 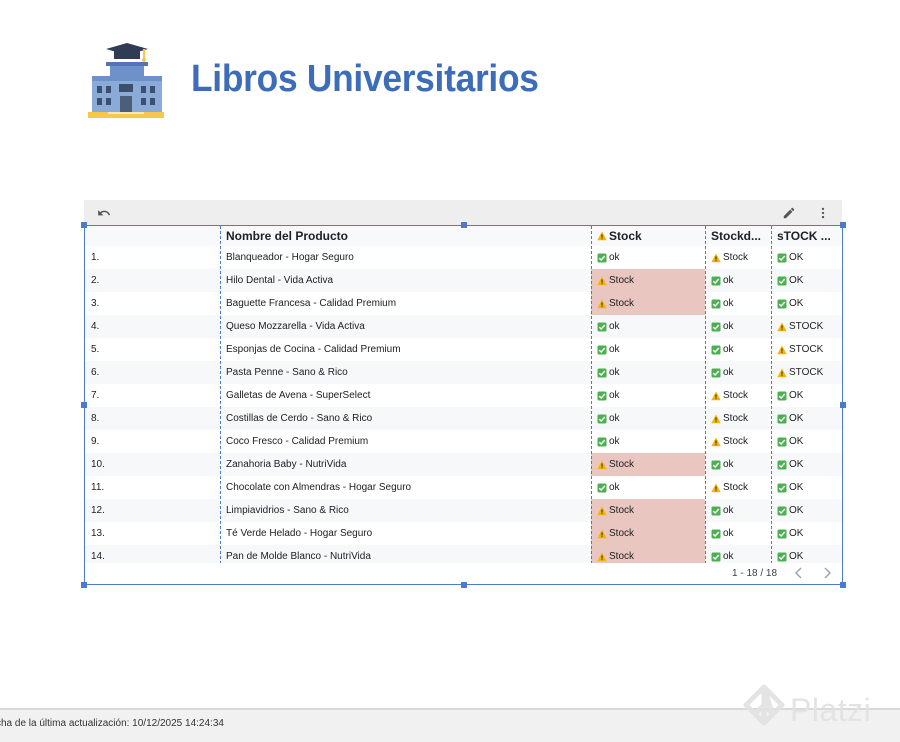 I want to click on platzi-watermark: Platzi, so click(x=817, y=709).